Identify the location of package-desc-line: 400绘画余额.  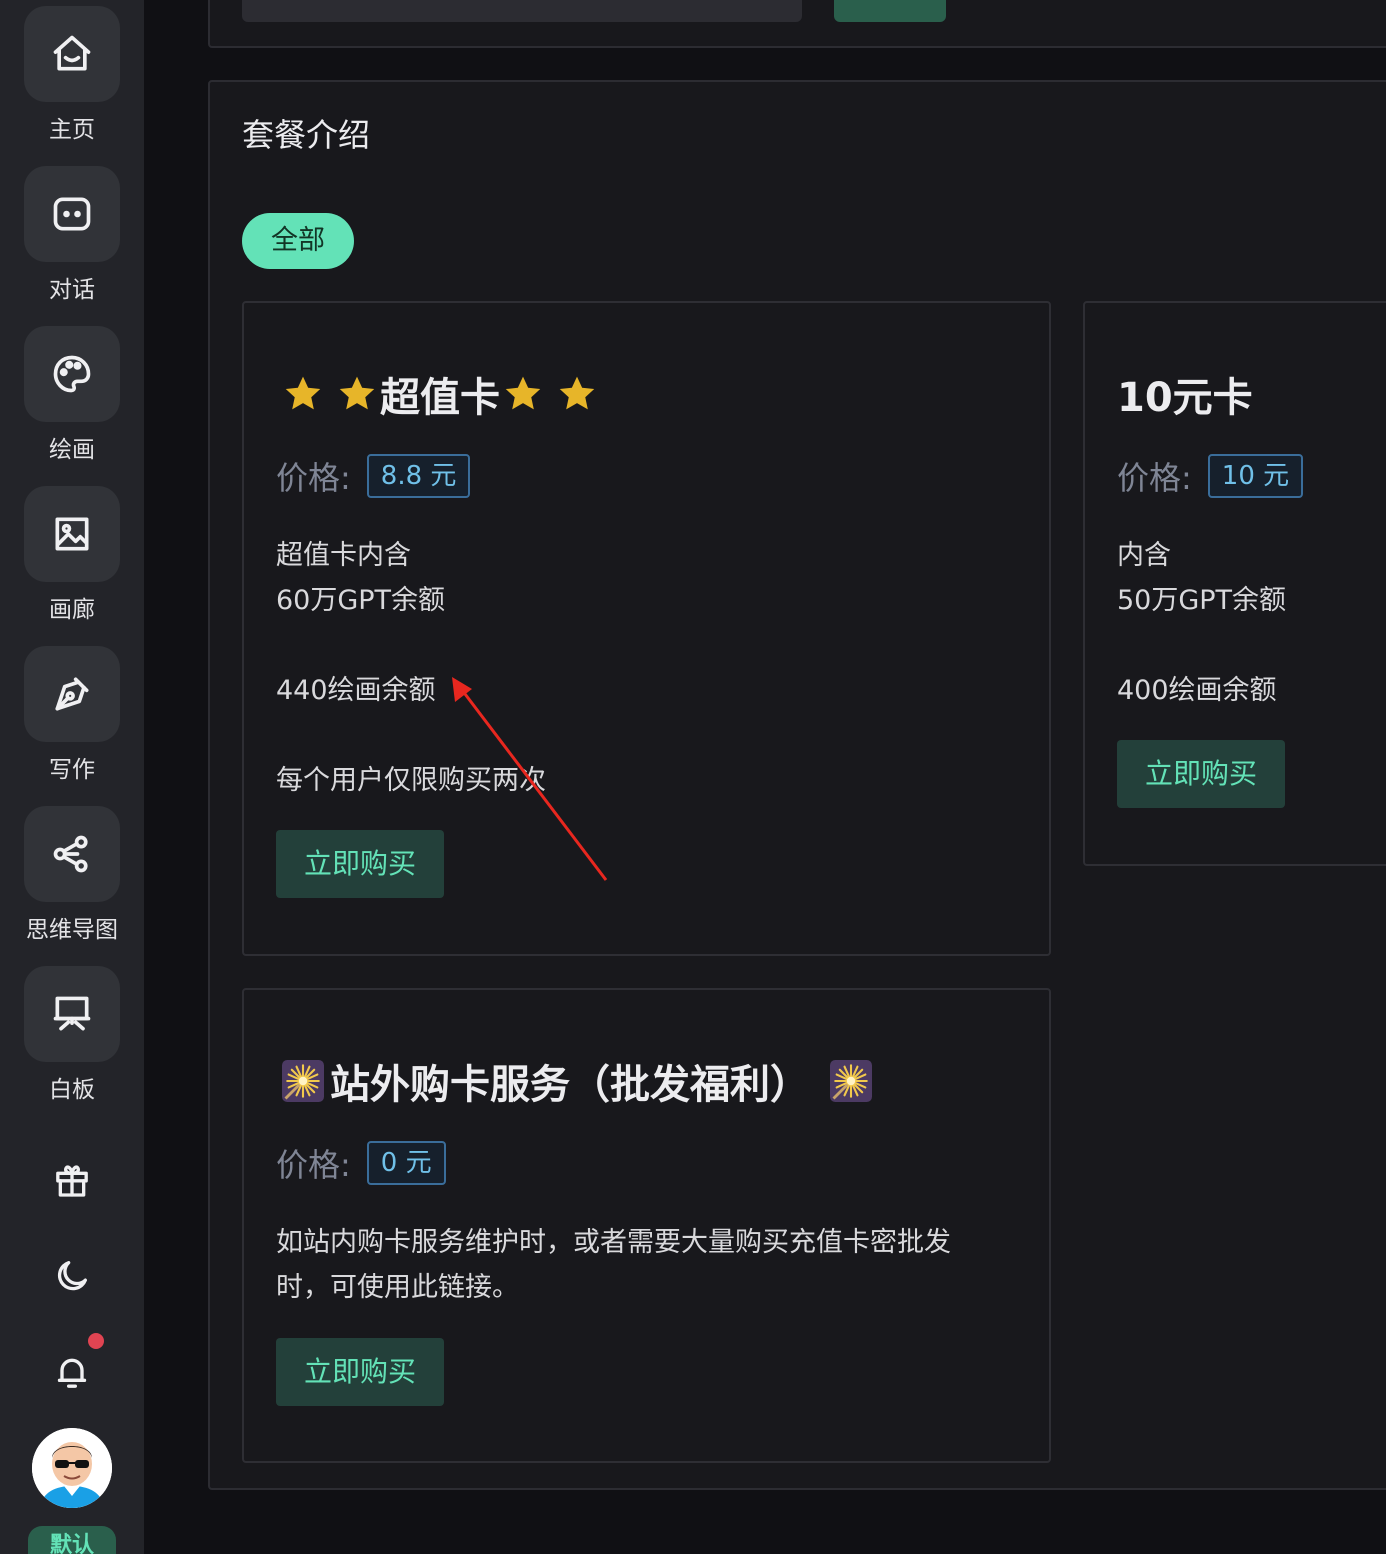
(1197, 690).